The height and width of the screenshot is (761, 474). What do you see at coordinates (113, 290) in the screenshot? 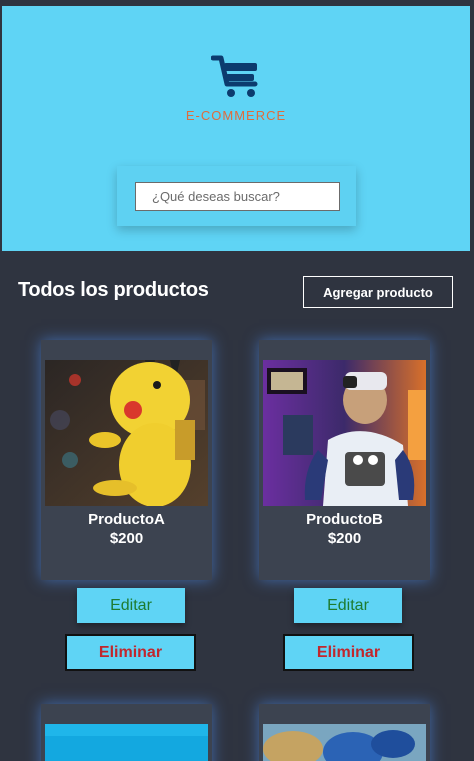
I see `page-title: Todos los productos` at bounding box center [113, 290].